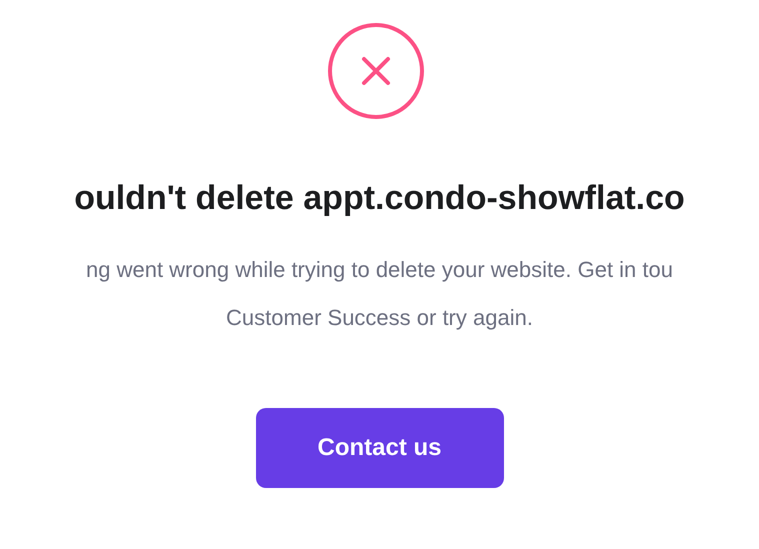 The image size is (759, 549). I want to click on error-message: Customer Success or try again., so click(379, 318).